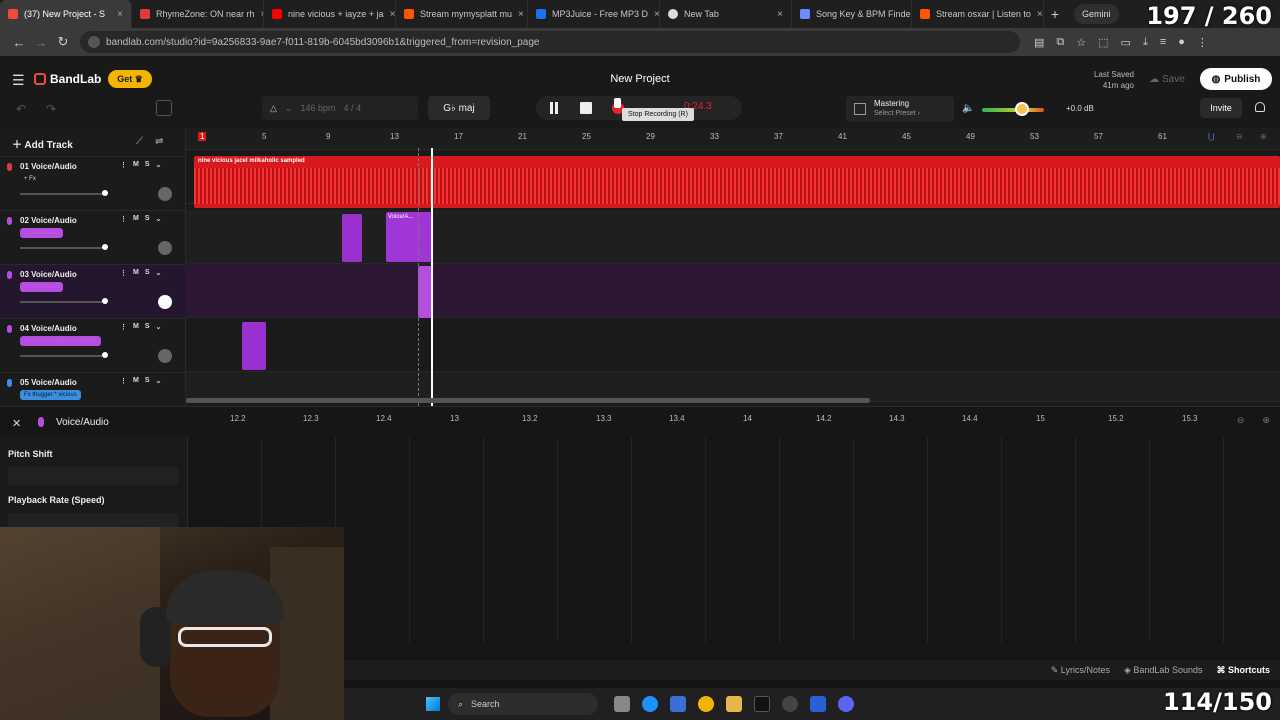 Image resolution: width=1280 pixels, height=720 pixels. Describe the element at coordinates (846, 704) in the screenshot. I see `discord-icon` at that location.